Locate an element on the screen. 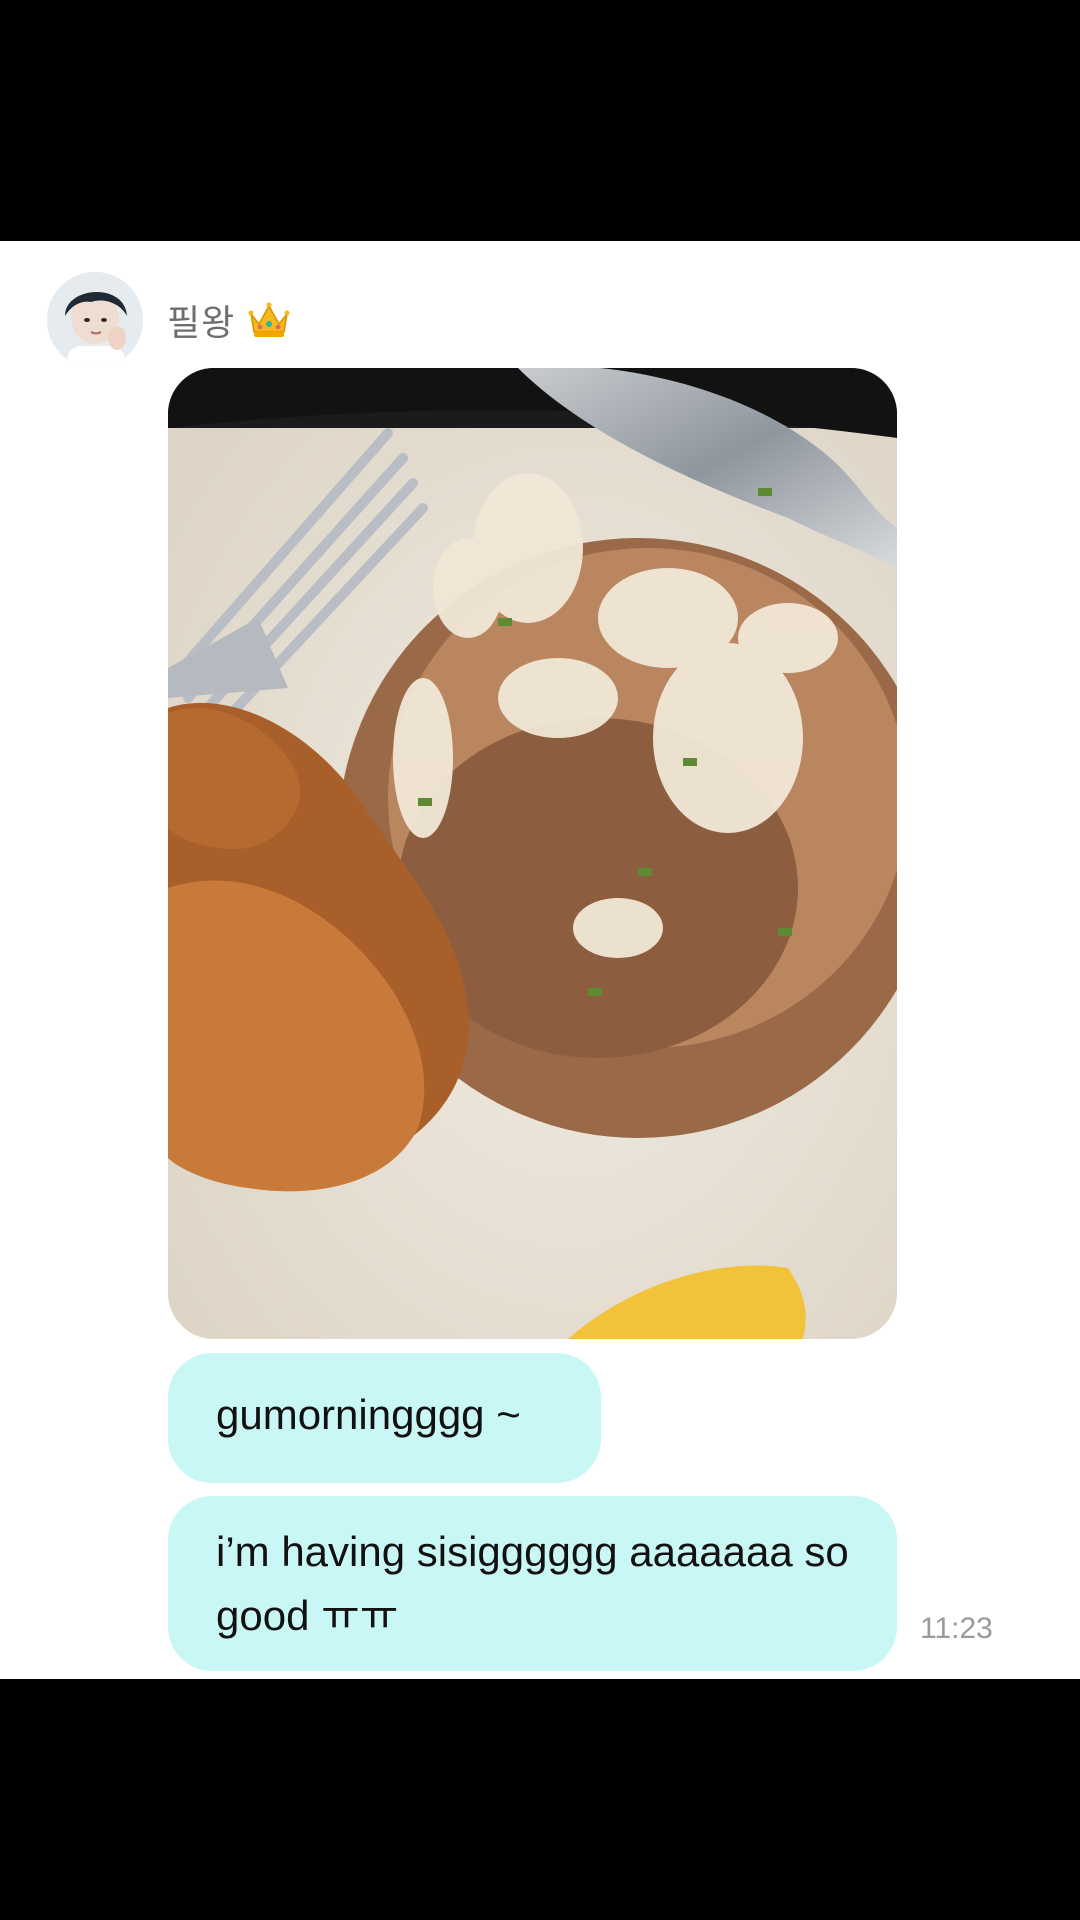  sender-header: 필왕 is located at coordinates (229, 320).